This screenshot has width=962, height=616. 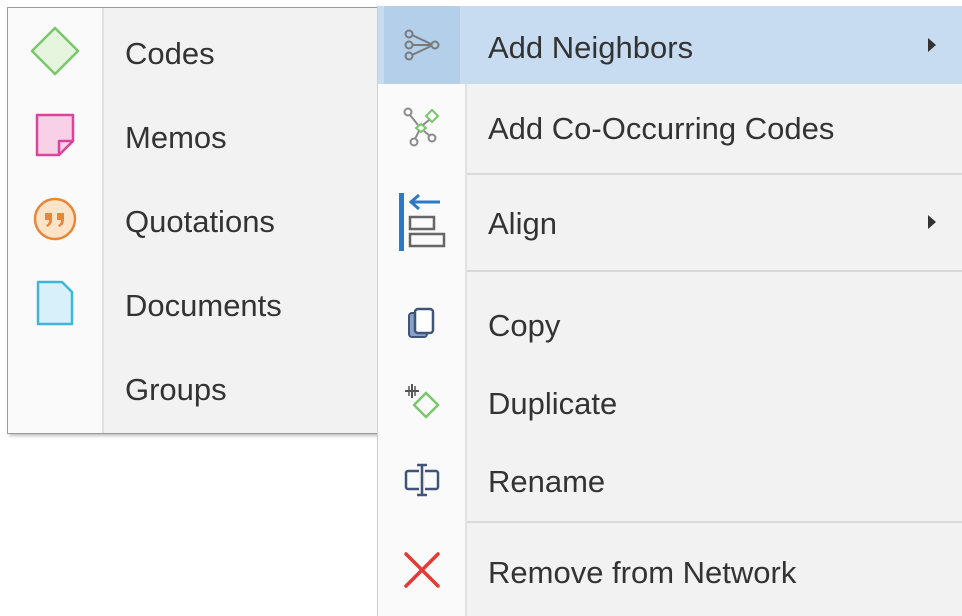 I want to click on memo-note-icon, so click(x=55, y=135).